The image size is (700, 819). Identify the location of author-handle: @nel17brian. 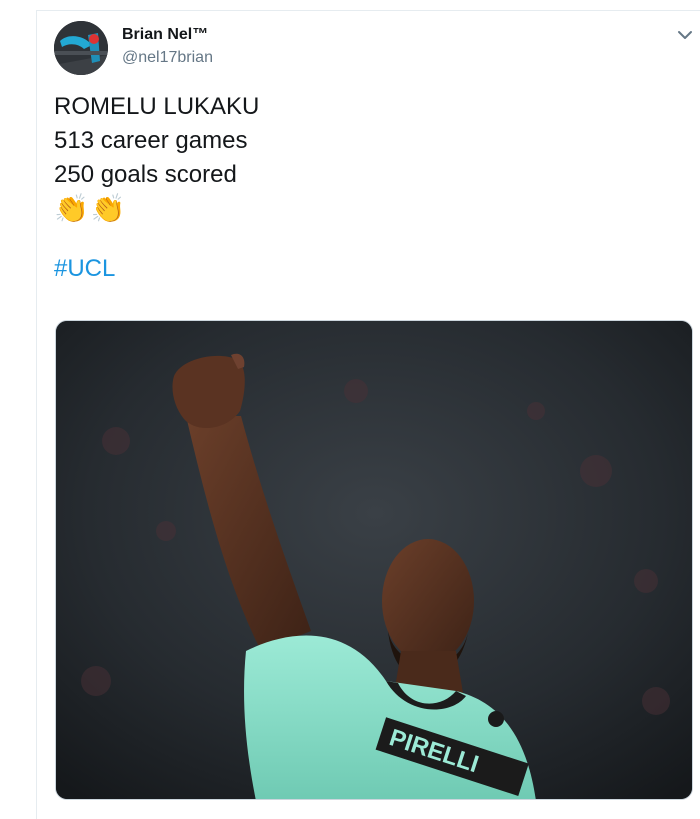
(167, 58).